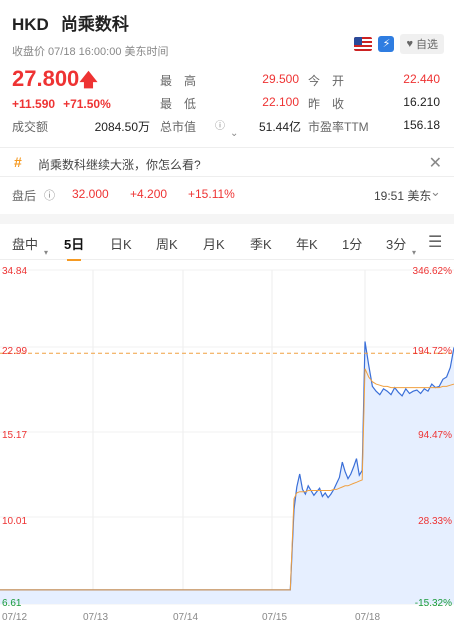 This screenshot has height=626, width=454. Describe the element at coordinates (18, 162) in the screenshot. I see `hashtag-icon: #` at that location.